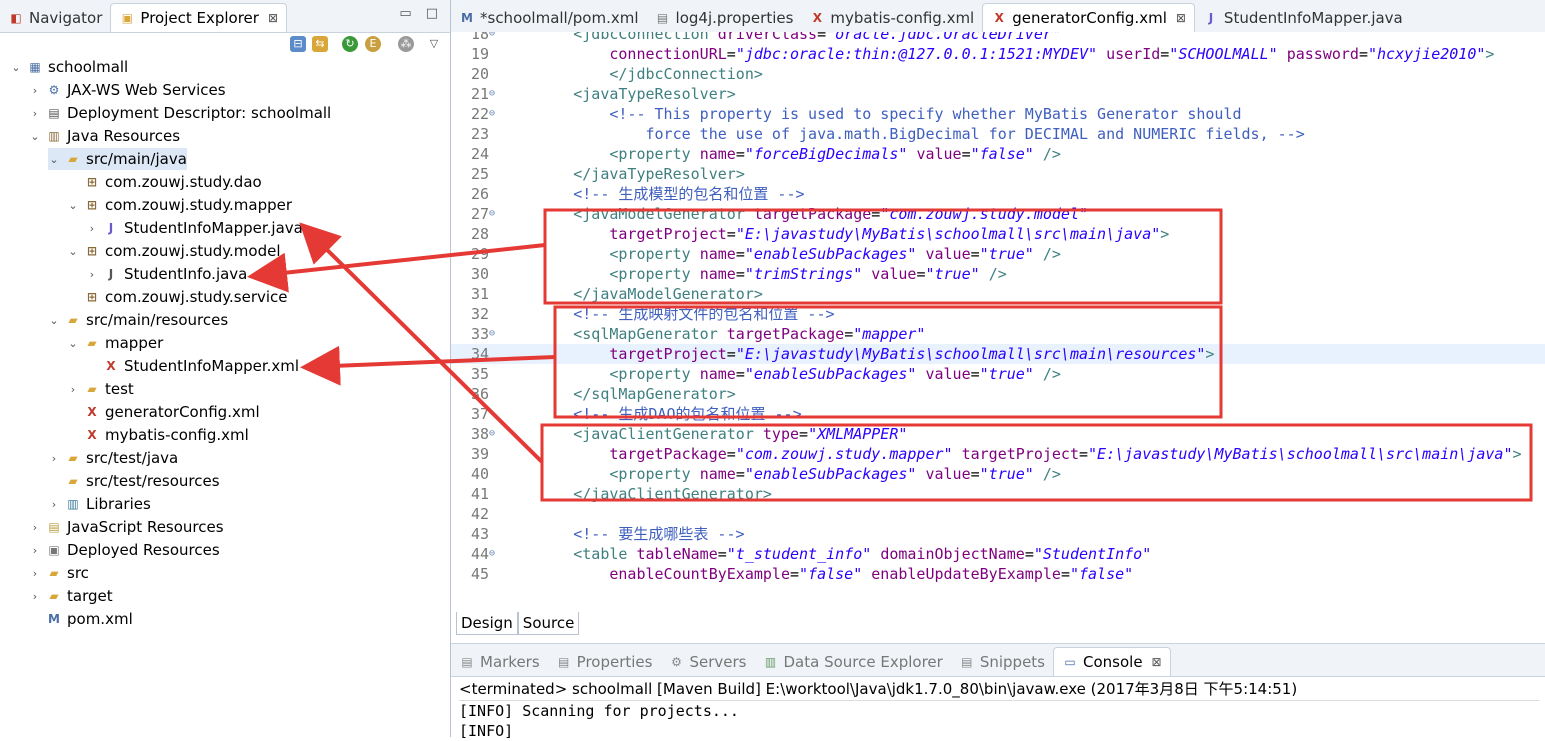 The image size is (1545, 741). I want to click on code-line: 31 </javaModelGenerator>, so click(998, 294).